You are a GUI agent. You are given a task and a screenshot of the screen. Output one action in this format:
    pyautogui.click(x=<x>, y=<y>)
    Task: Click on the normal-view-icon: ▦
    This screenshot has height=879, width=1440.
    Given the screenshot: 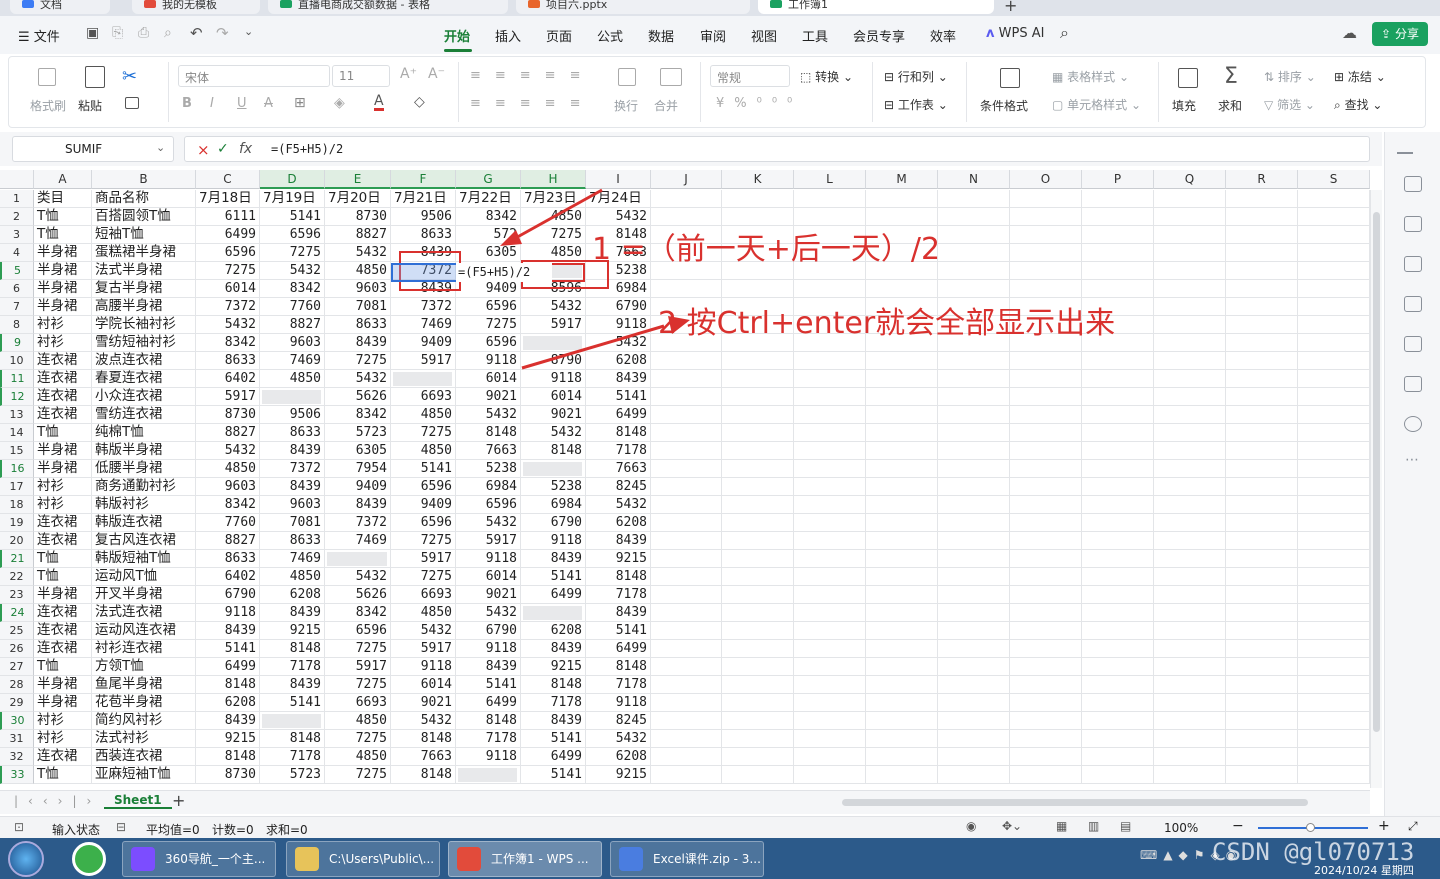 What is the action you would take?
    pyautogui.click(x=1061, y=826)
    